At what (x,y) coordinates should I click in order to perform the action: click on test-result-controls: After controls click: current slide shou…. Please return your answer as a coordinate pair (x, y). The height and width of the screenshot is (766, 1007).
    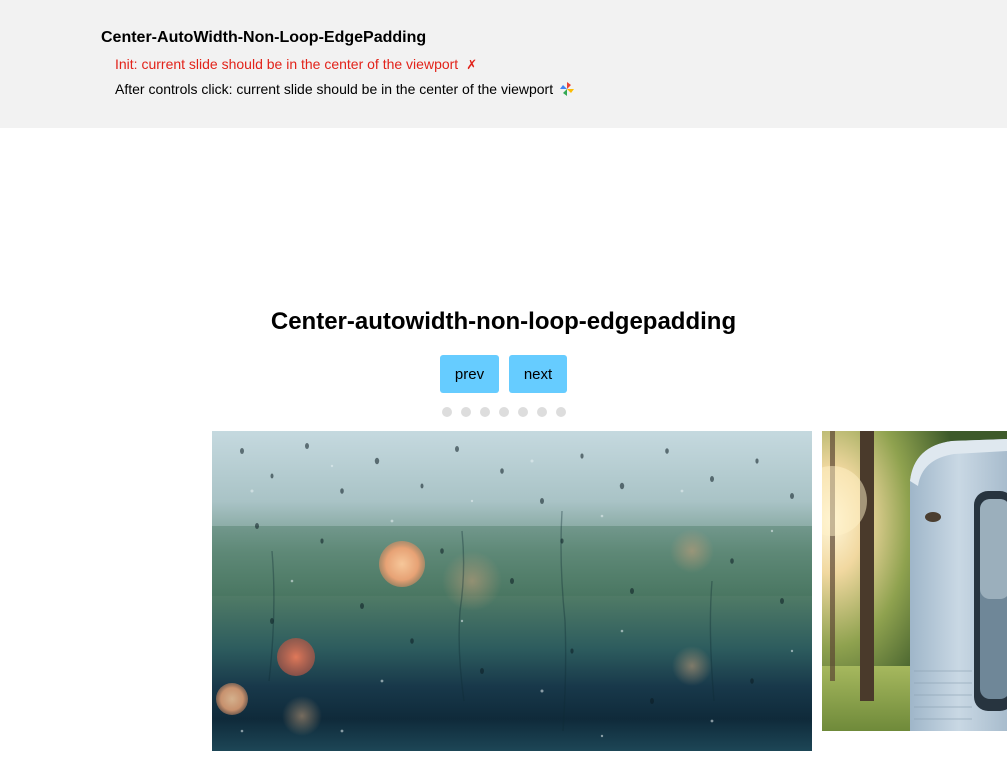
    Looking at the image, I should click on (345, 89).